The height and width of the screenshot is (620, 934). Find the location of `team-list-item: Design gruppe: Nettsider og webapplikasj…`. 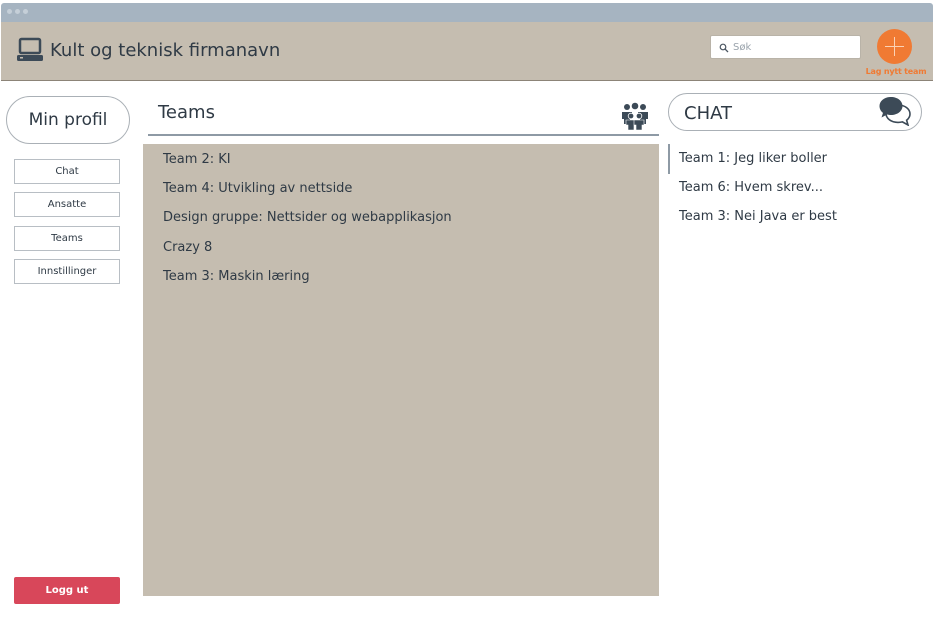

team-list-item: Design gruppe: Nettsider og webapplikasj… is located at coordinates (307, 217).